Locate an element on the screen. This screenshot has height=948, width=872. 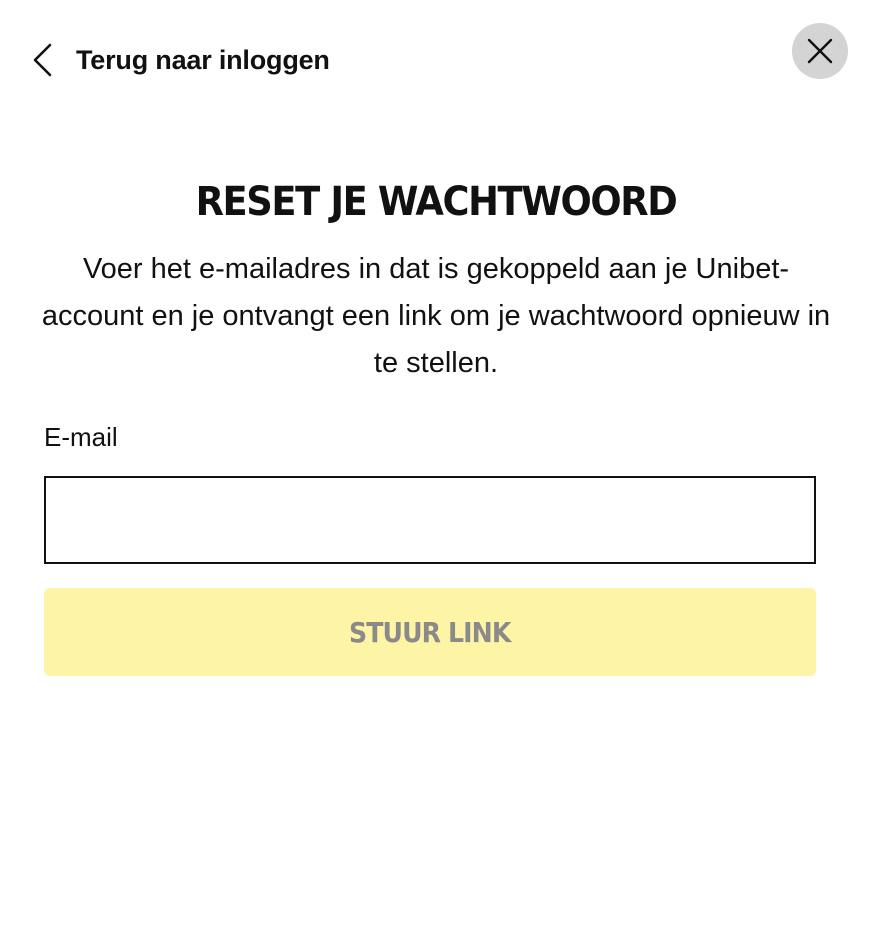
back-to-login-label: Terug naar inloggen is located at coordinates (203, 59).